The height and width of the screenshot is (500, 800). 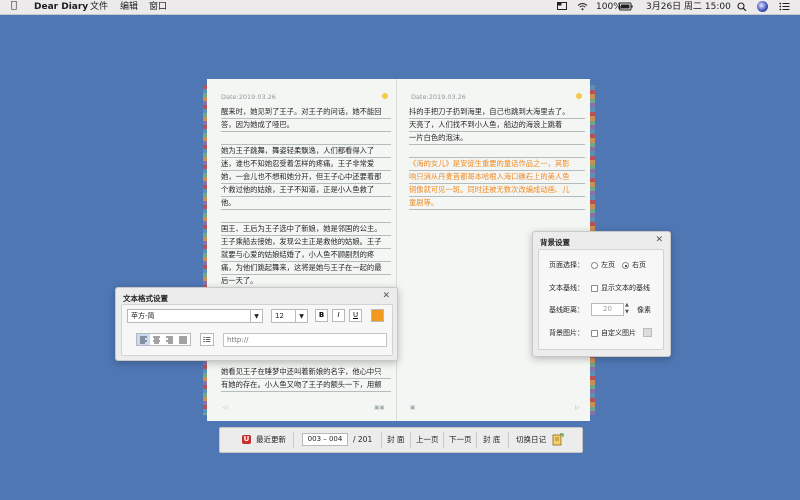 What do you see at coordinates (183, 339) in the screenshot?
I see `align-justify-icon` at bounding box center [183, 339].